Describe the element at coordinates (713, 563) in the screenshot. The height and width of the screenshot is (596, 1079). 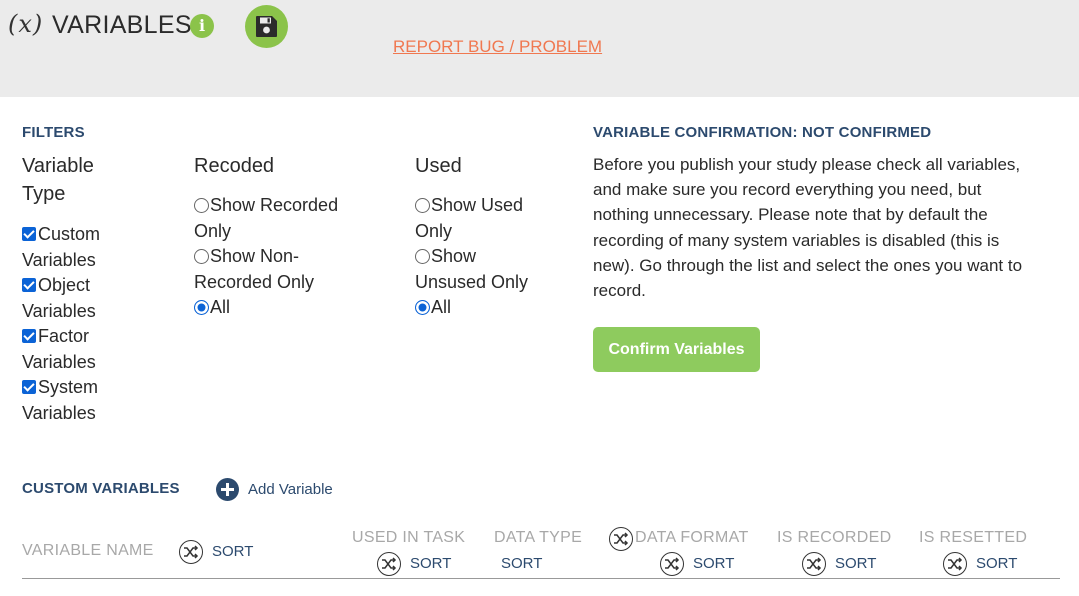
I see `sort-data-format: SORT` at that location.